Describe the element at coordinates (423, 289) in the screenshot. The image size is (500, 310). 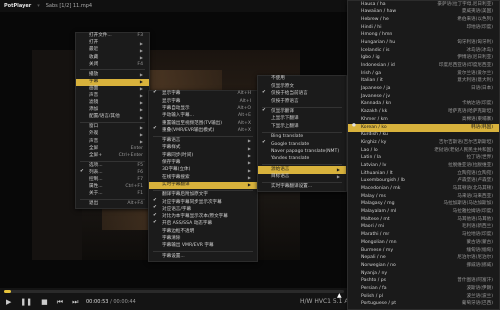
I see `menu-item: Persian / fa 波斯语(伊朗)` at that location.